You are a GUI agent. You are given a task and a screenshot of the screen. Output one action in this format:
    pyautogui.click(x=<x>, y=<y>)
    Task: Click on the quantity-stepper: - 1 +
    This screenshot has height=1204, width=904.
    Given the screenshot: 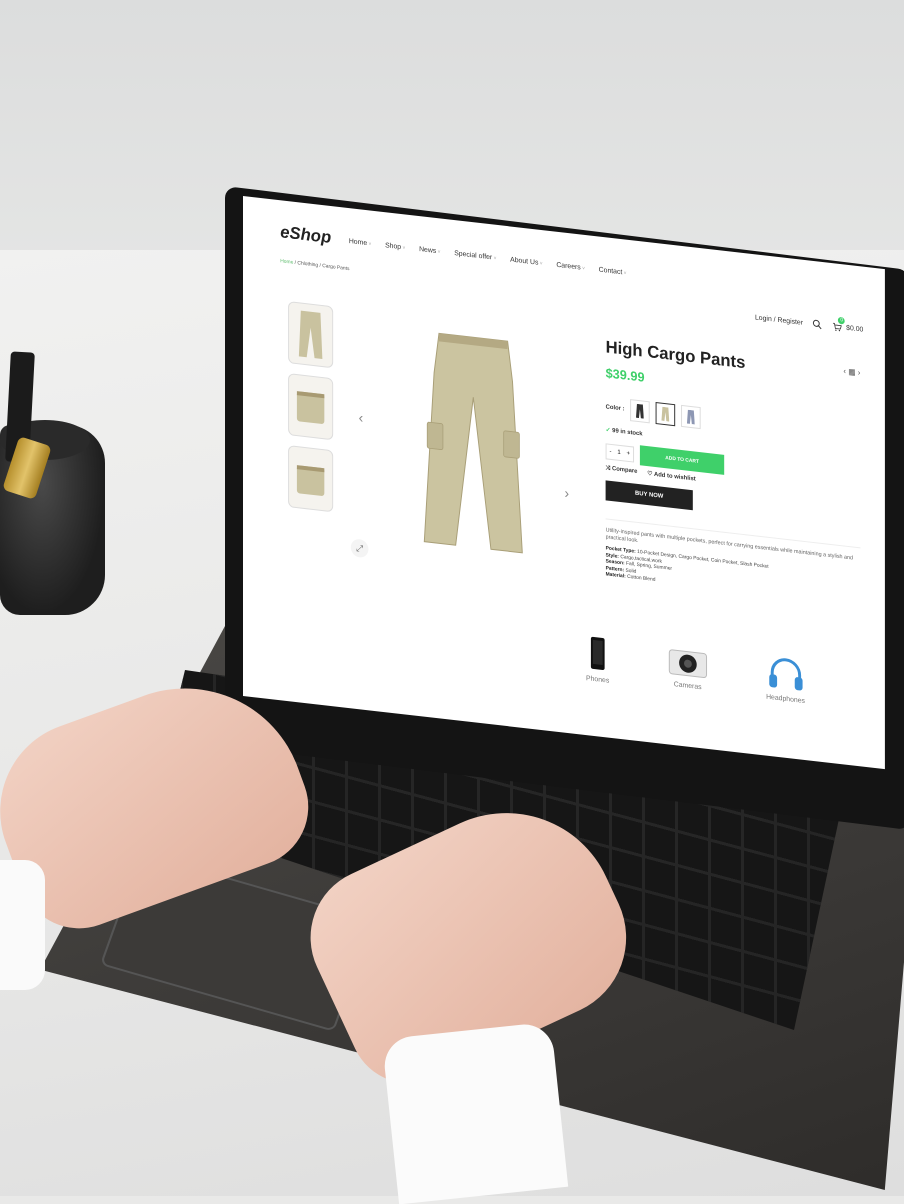 What is the action you would take?
    pyautogui.click(x=619, y=453)
    